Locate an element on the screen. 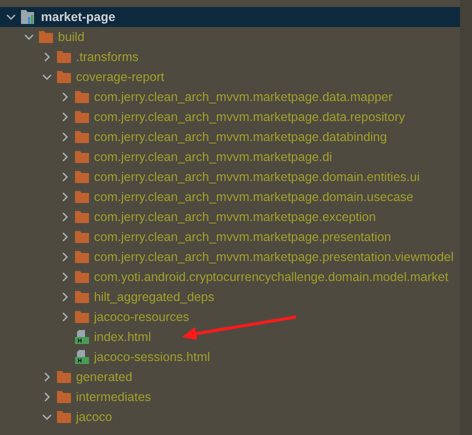 The width and height of the screenshot is (472, 435). tree-row: com.jerry.clean_arch_mvvm.marketpage.domain.usecase is located at coordinates (230, 197).